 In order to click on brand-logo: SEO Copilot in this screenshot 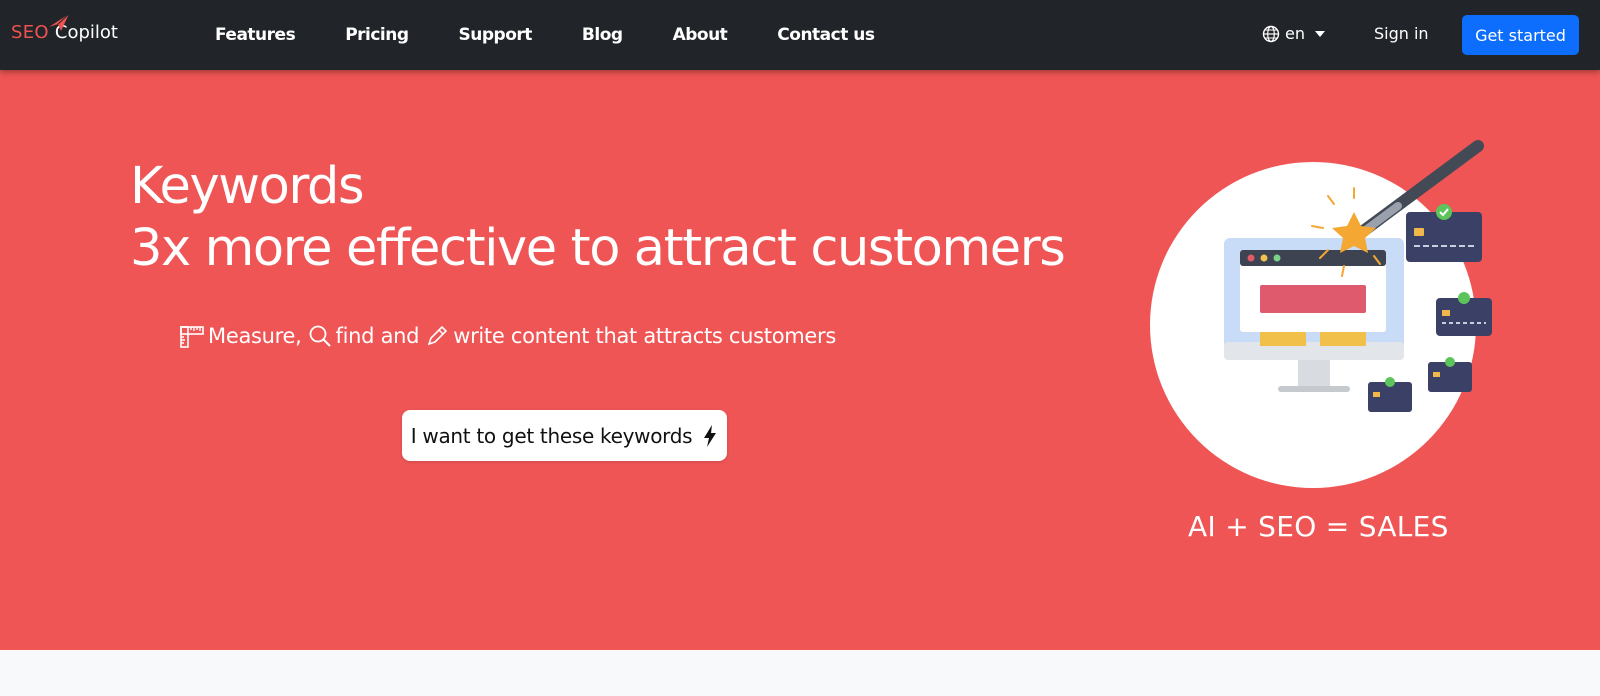, I will do `click(64, 31)`.